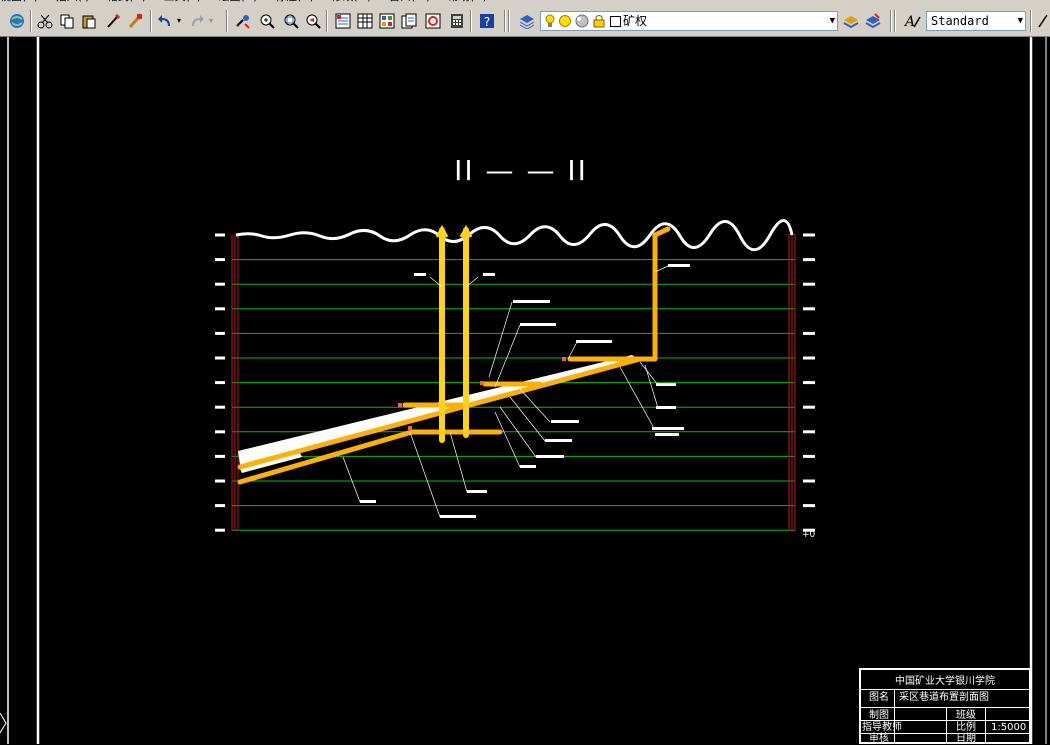 Image resolution: width=1050 pixels, height=745 pixels. What do you see at coordinates (343, 21) in the screenshot?
I see `properties-icon` at bounding box center [343, 21].